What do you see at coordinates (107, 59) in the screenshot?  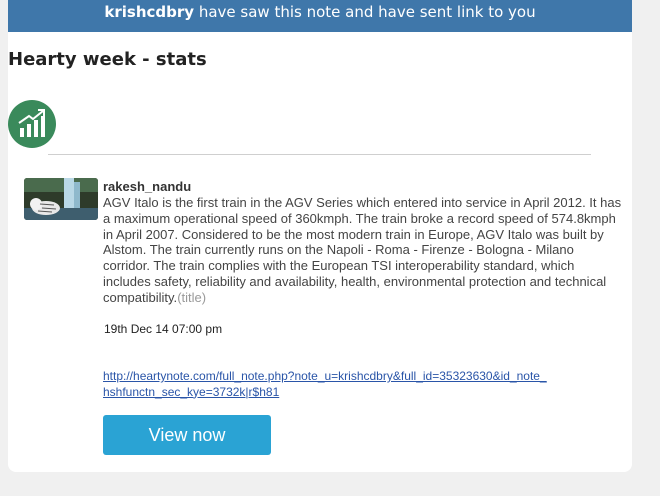 I see `page-title: Hearty week - stats` at bounding box center [107, 59].